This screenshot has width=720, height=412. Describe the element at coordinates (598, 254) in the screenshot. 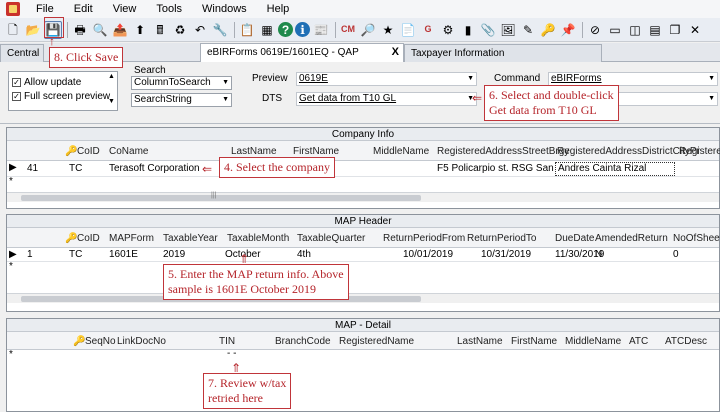

I see `cell-amendedreturn: N` at that location.